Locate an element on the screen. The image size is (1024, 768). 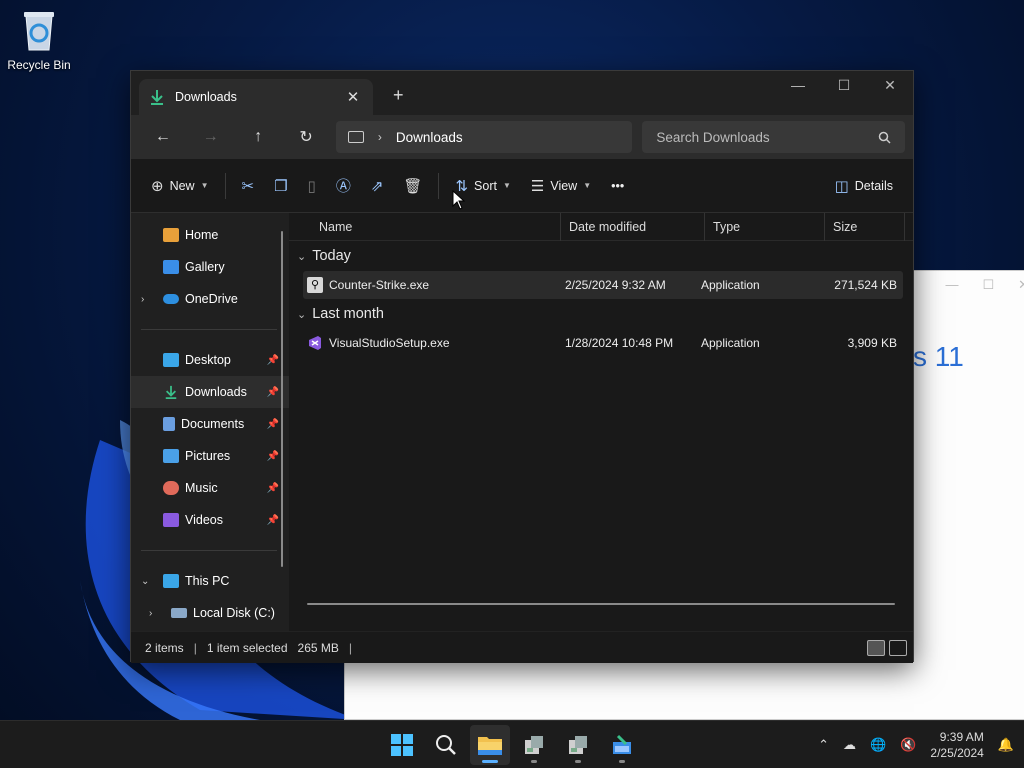
file-size: 3,909 KB is located at coordinates (872, 343).